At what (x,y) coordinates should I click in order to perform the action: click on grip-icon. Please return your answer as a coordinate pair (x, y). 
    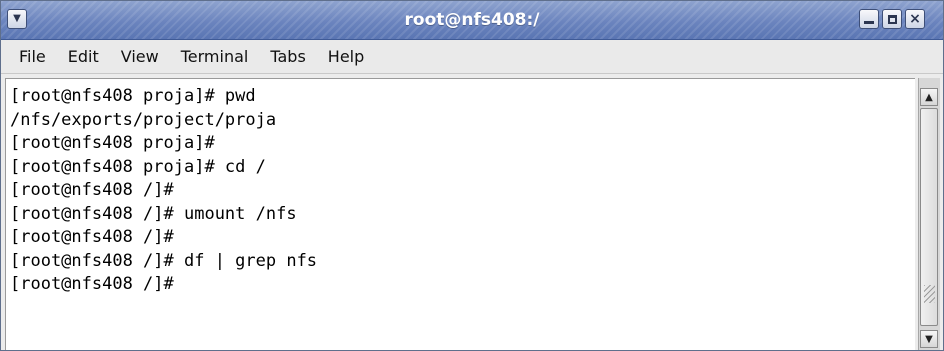
    Looking at the image, I should click on (929, 294).